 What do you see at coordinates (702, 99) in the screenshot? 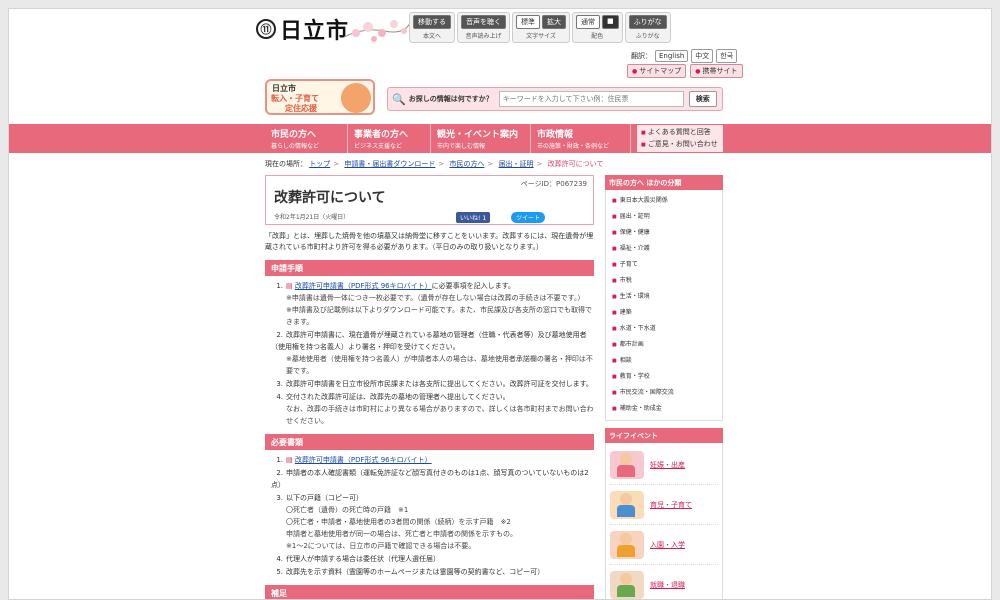
I see `search-button: 検索` at bounding box center [702, 99].